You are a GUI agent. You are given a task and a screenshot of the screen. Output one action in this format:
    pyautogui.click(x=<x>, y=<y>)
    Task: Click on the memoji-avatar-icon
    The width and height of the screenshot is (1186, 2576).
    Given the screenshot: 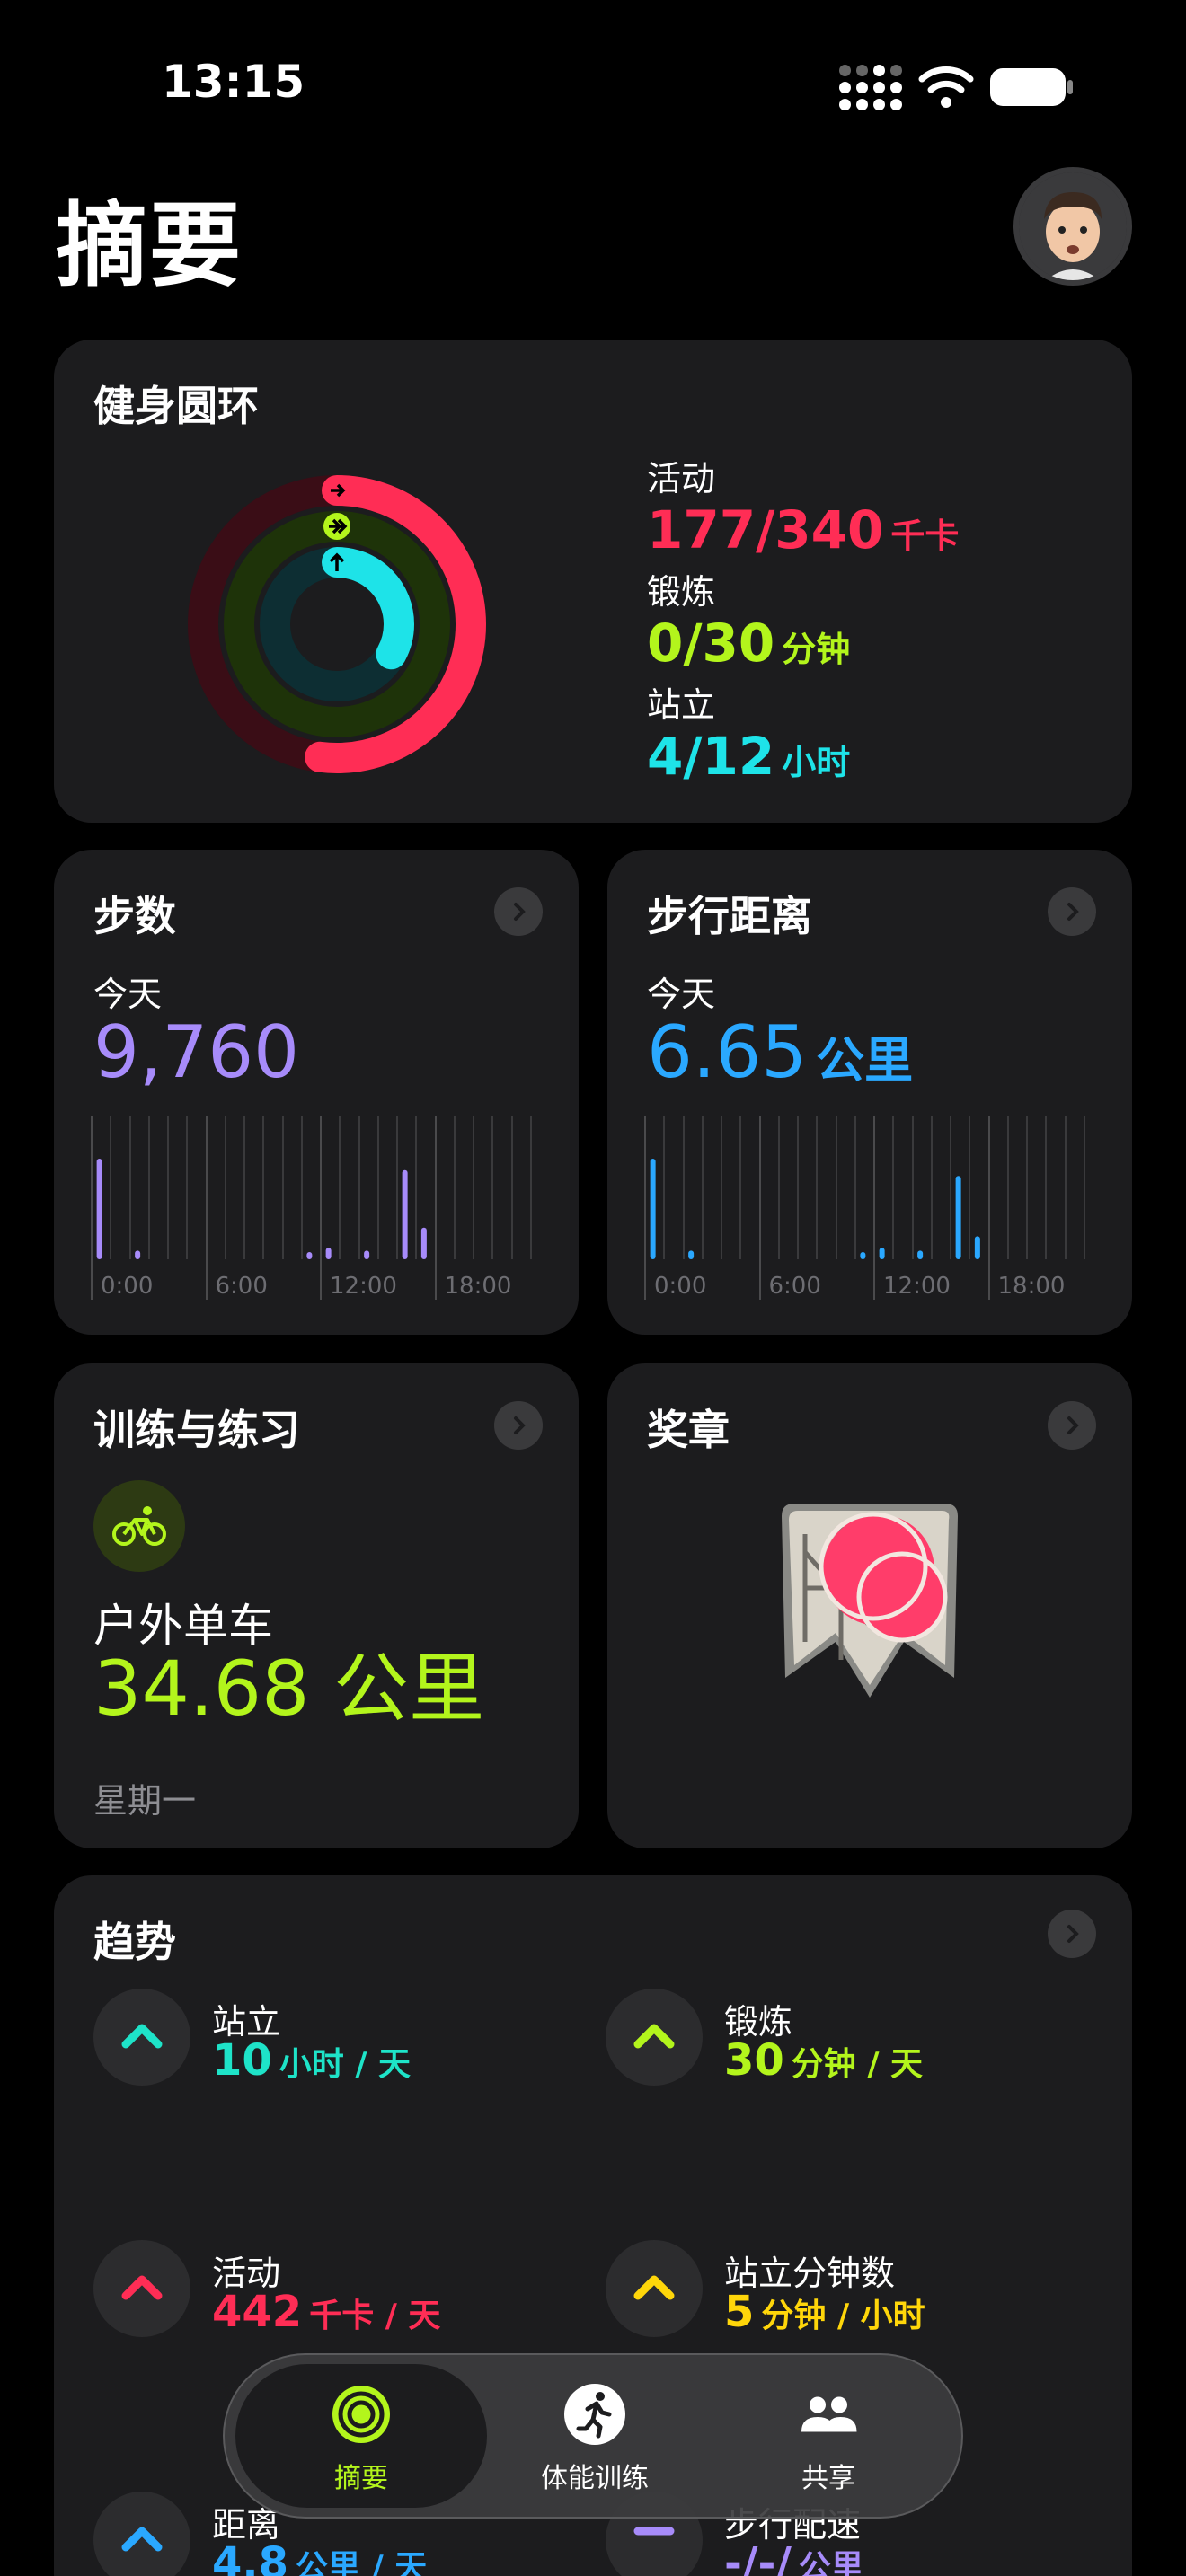 What is the action you would take?
    pyautogui.click(x=1073, y=226)
    